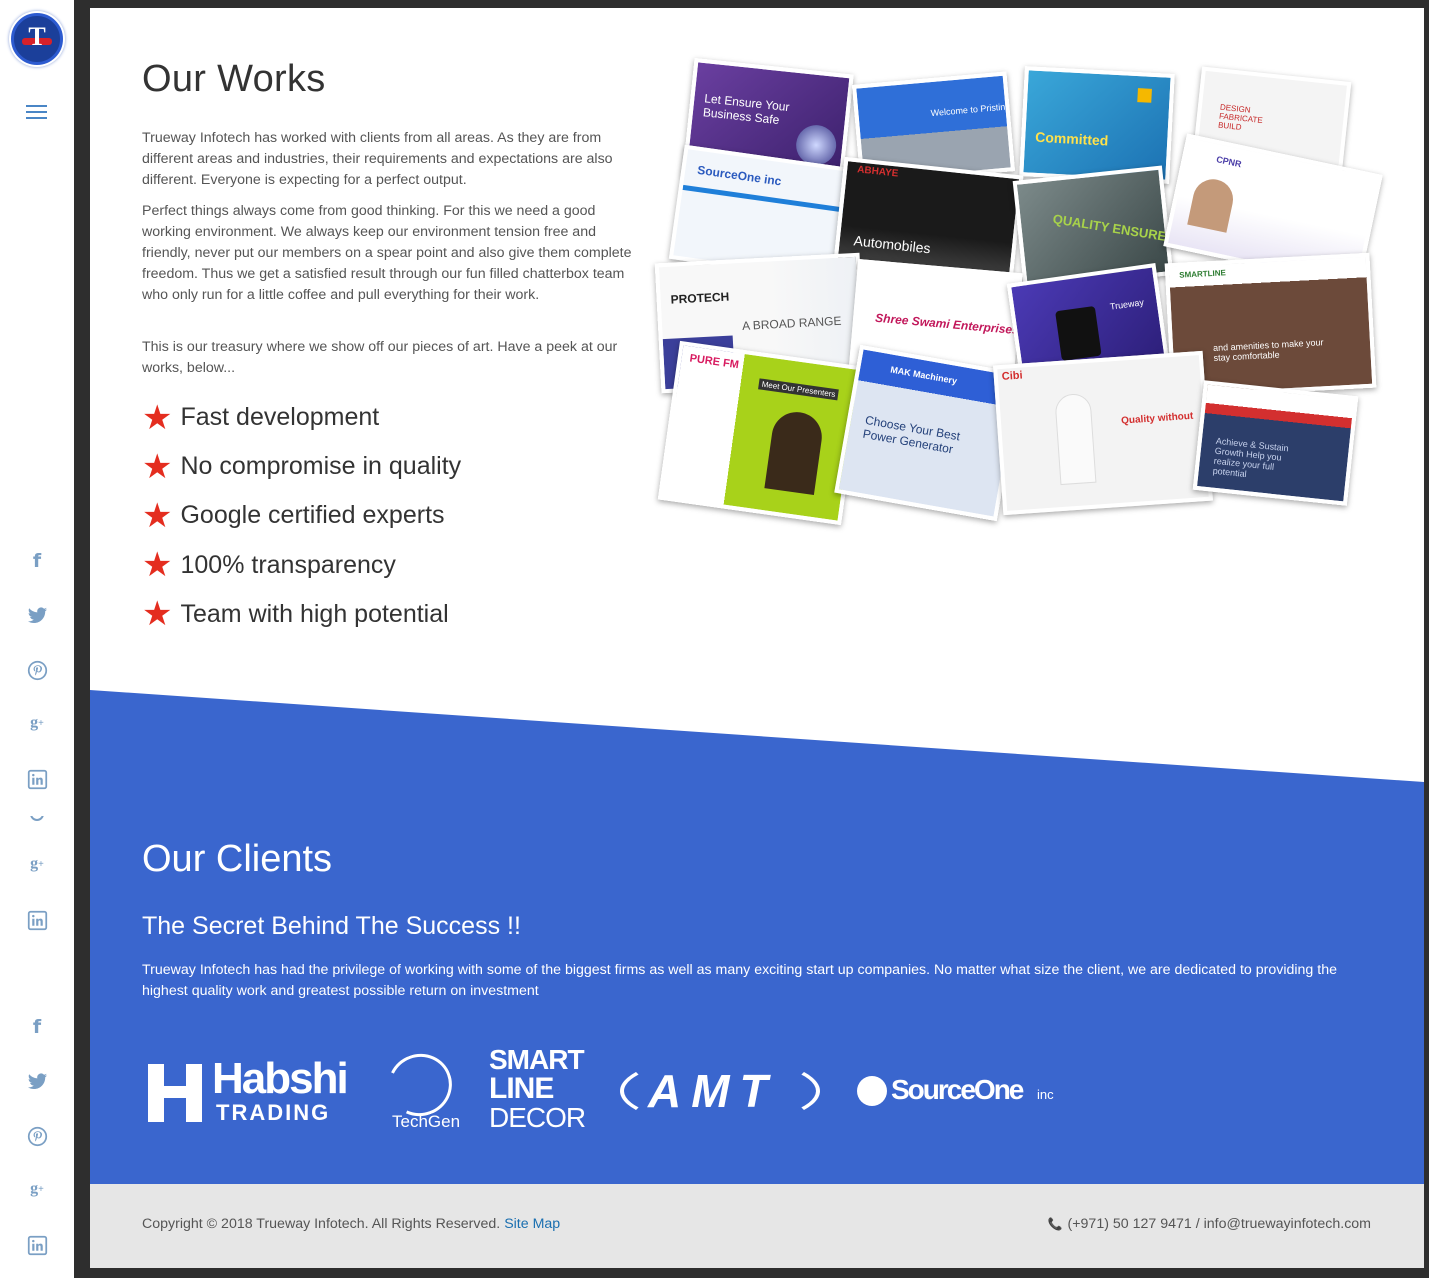 The height and width of the screenshot is (1278, 1429). I want to click on clients-subtitle: The Secret Behind The Success !!, so click(331, 926).